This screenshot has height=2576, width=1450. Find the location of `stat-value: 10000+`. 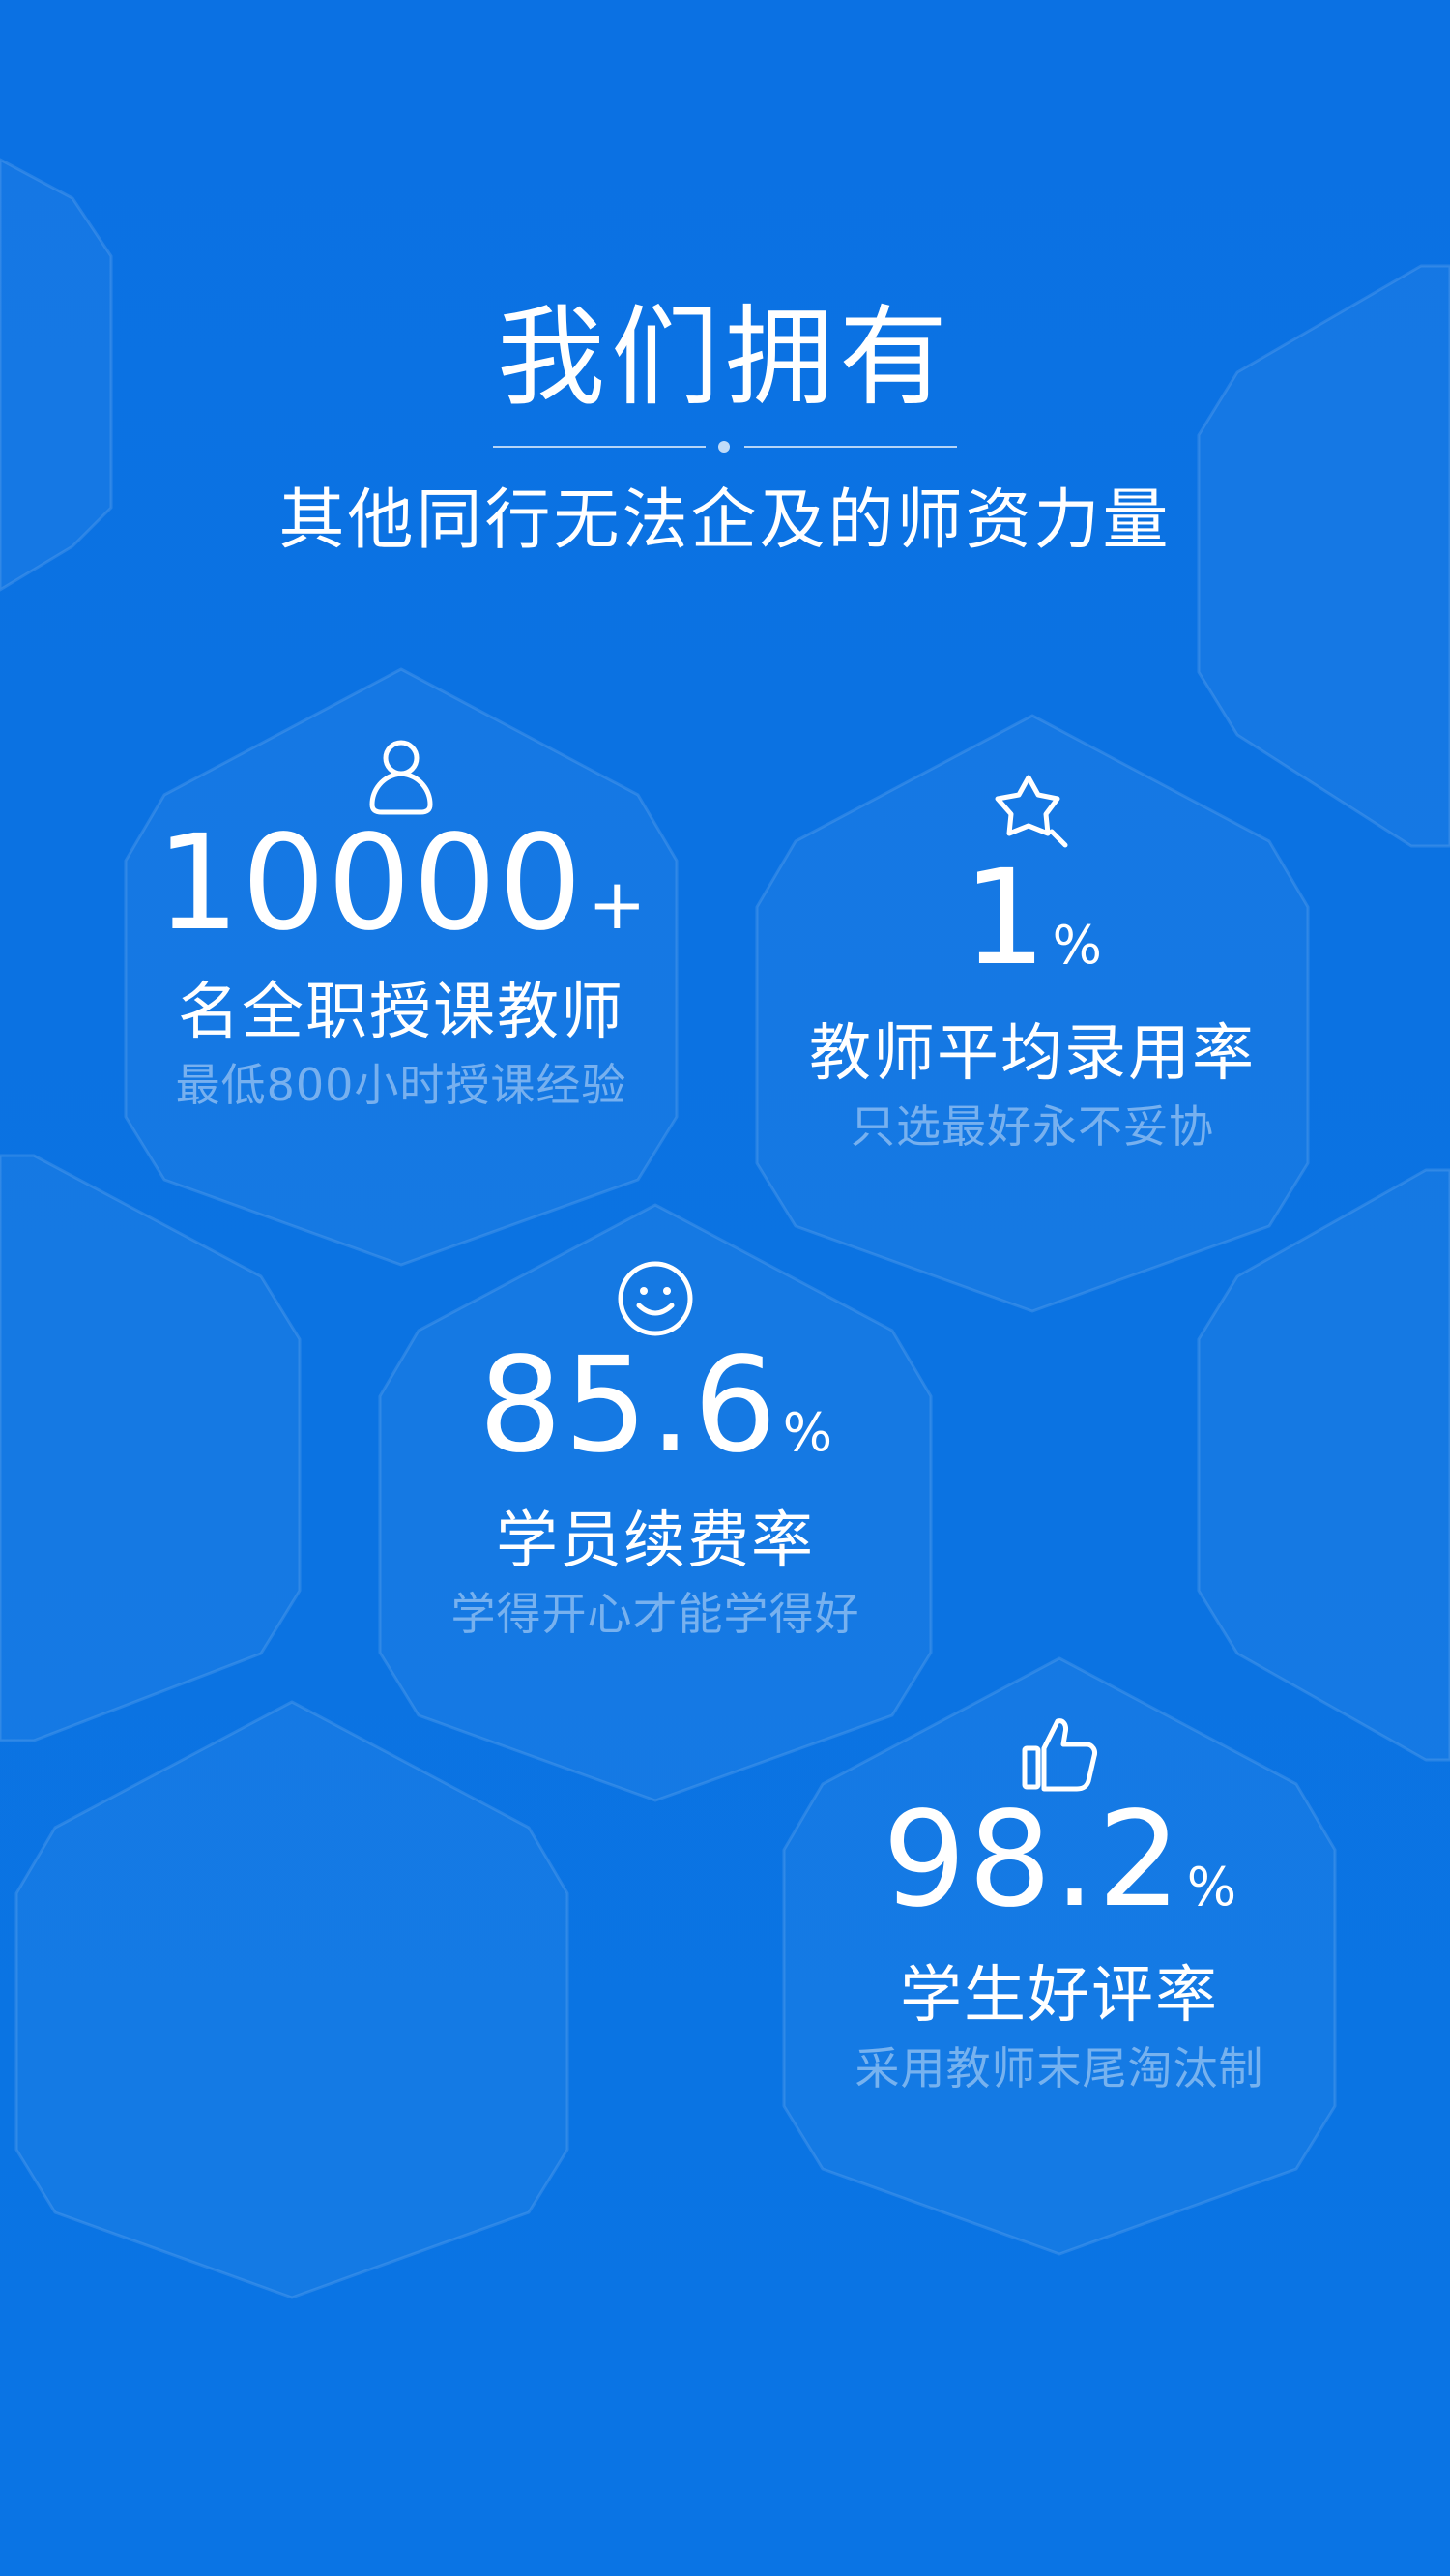

stat-value: 10000+ is located at coordinates (401, 894).